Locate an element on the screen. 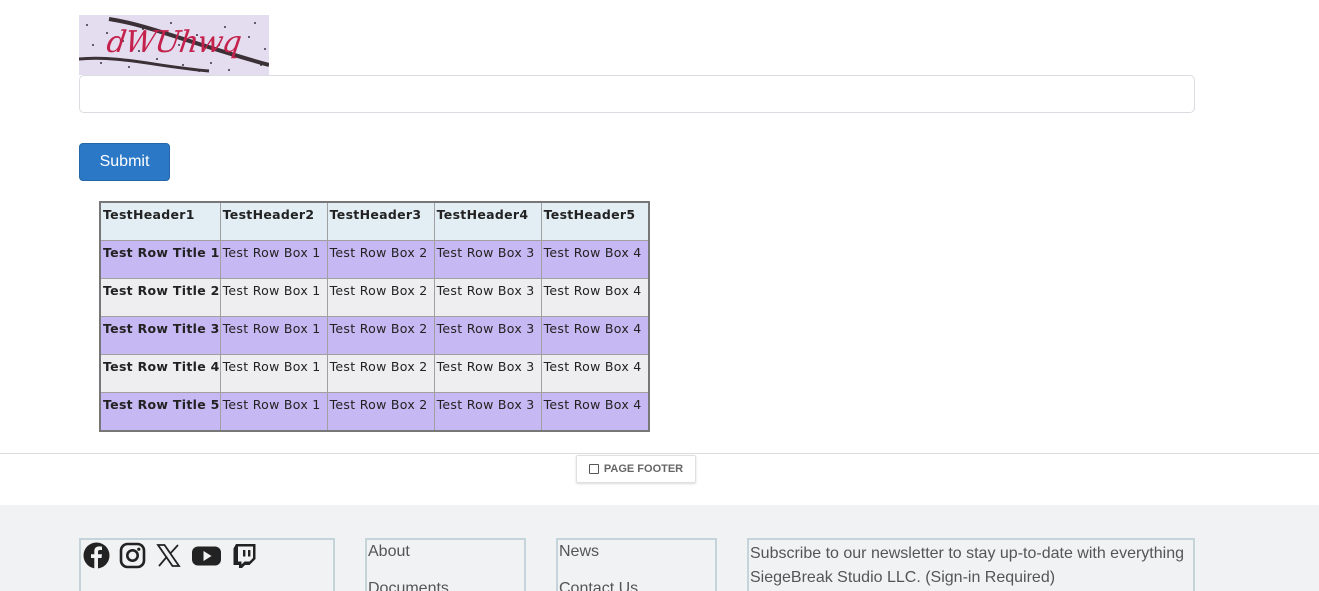  table-header-cell: TestHeader5 is located at coordinates (595, 221).